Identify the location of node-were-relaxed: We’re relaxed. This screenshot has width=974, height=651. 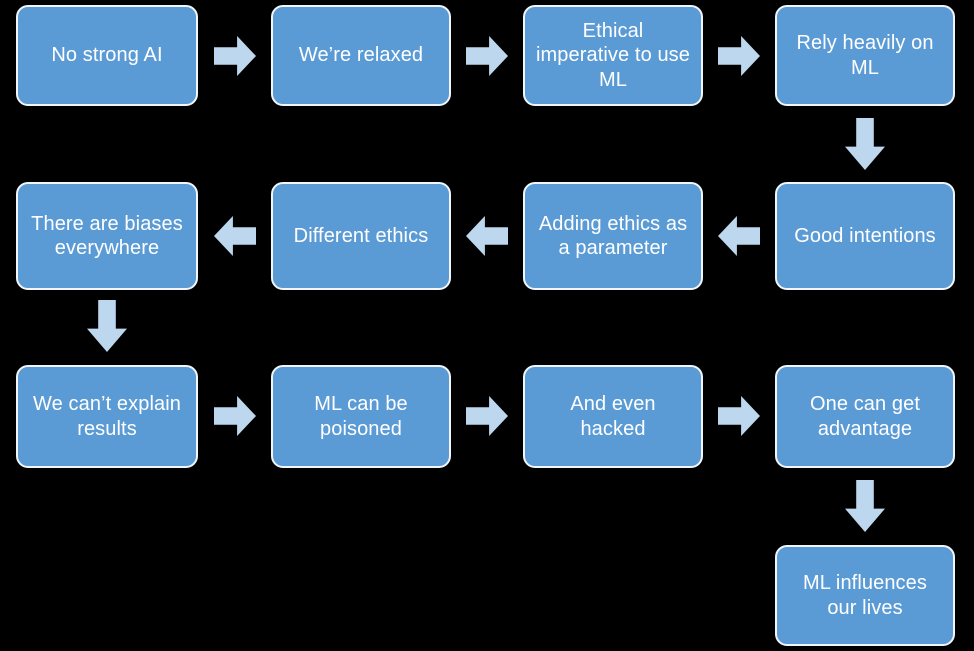
(361, 55).